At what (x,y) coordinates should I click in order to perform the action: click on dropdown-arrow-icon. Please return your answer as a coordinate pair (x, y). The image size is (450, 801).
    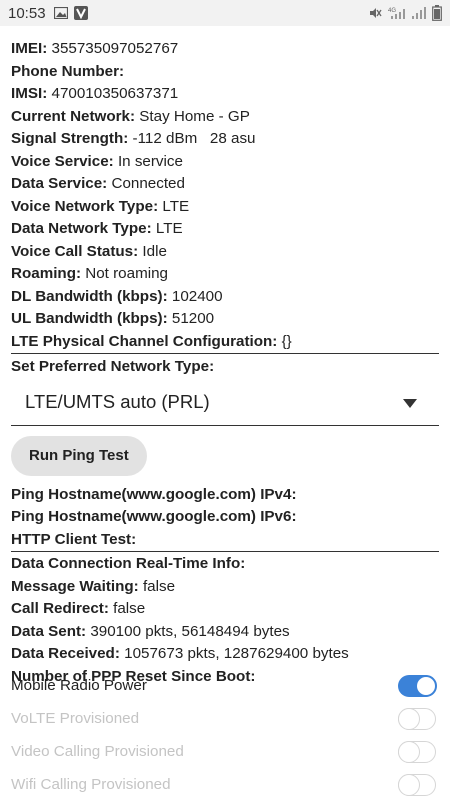
    Looking at the image, I should click on (410, 403).